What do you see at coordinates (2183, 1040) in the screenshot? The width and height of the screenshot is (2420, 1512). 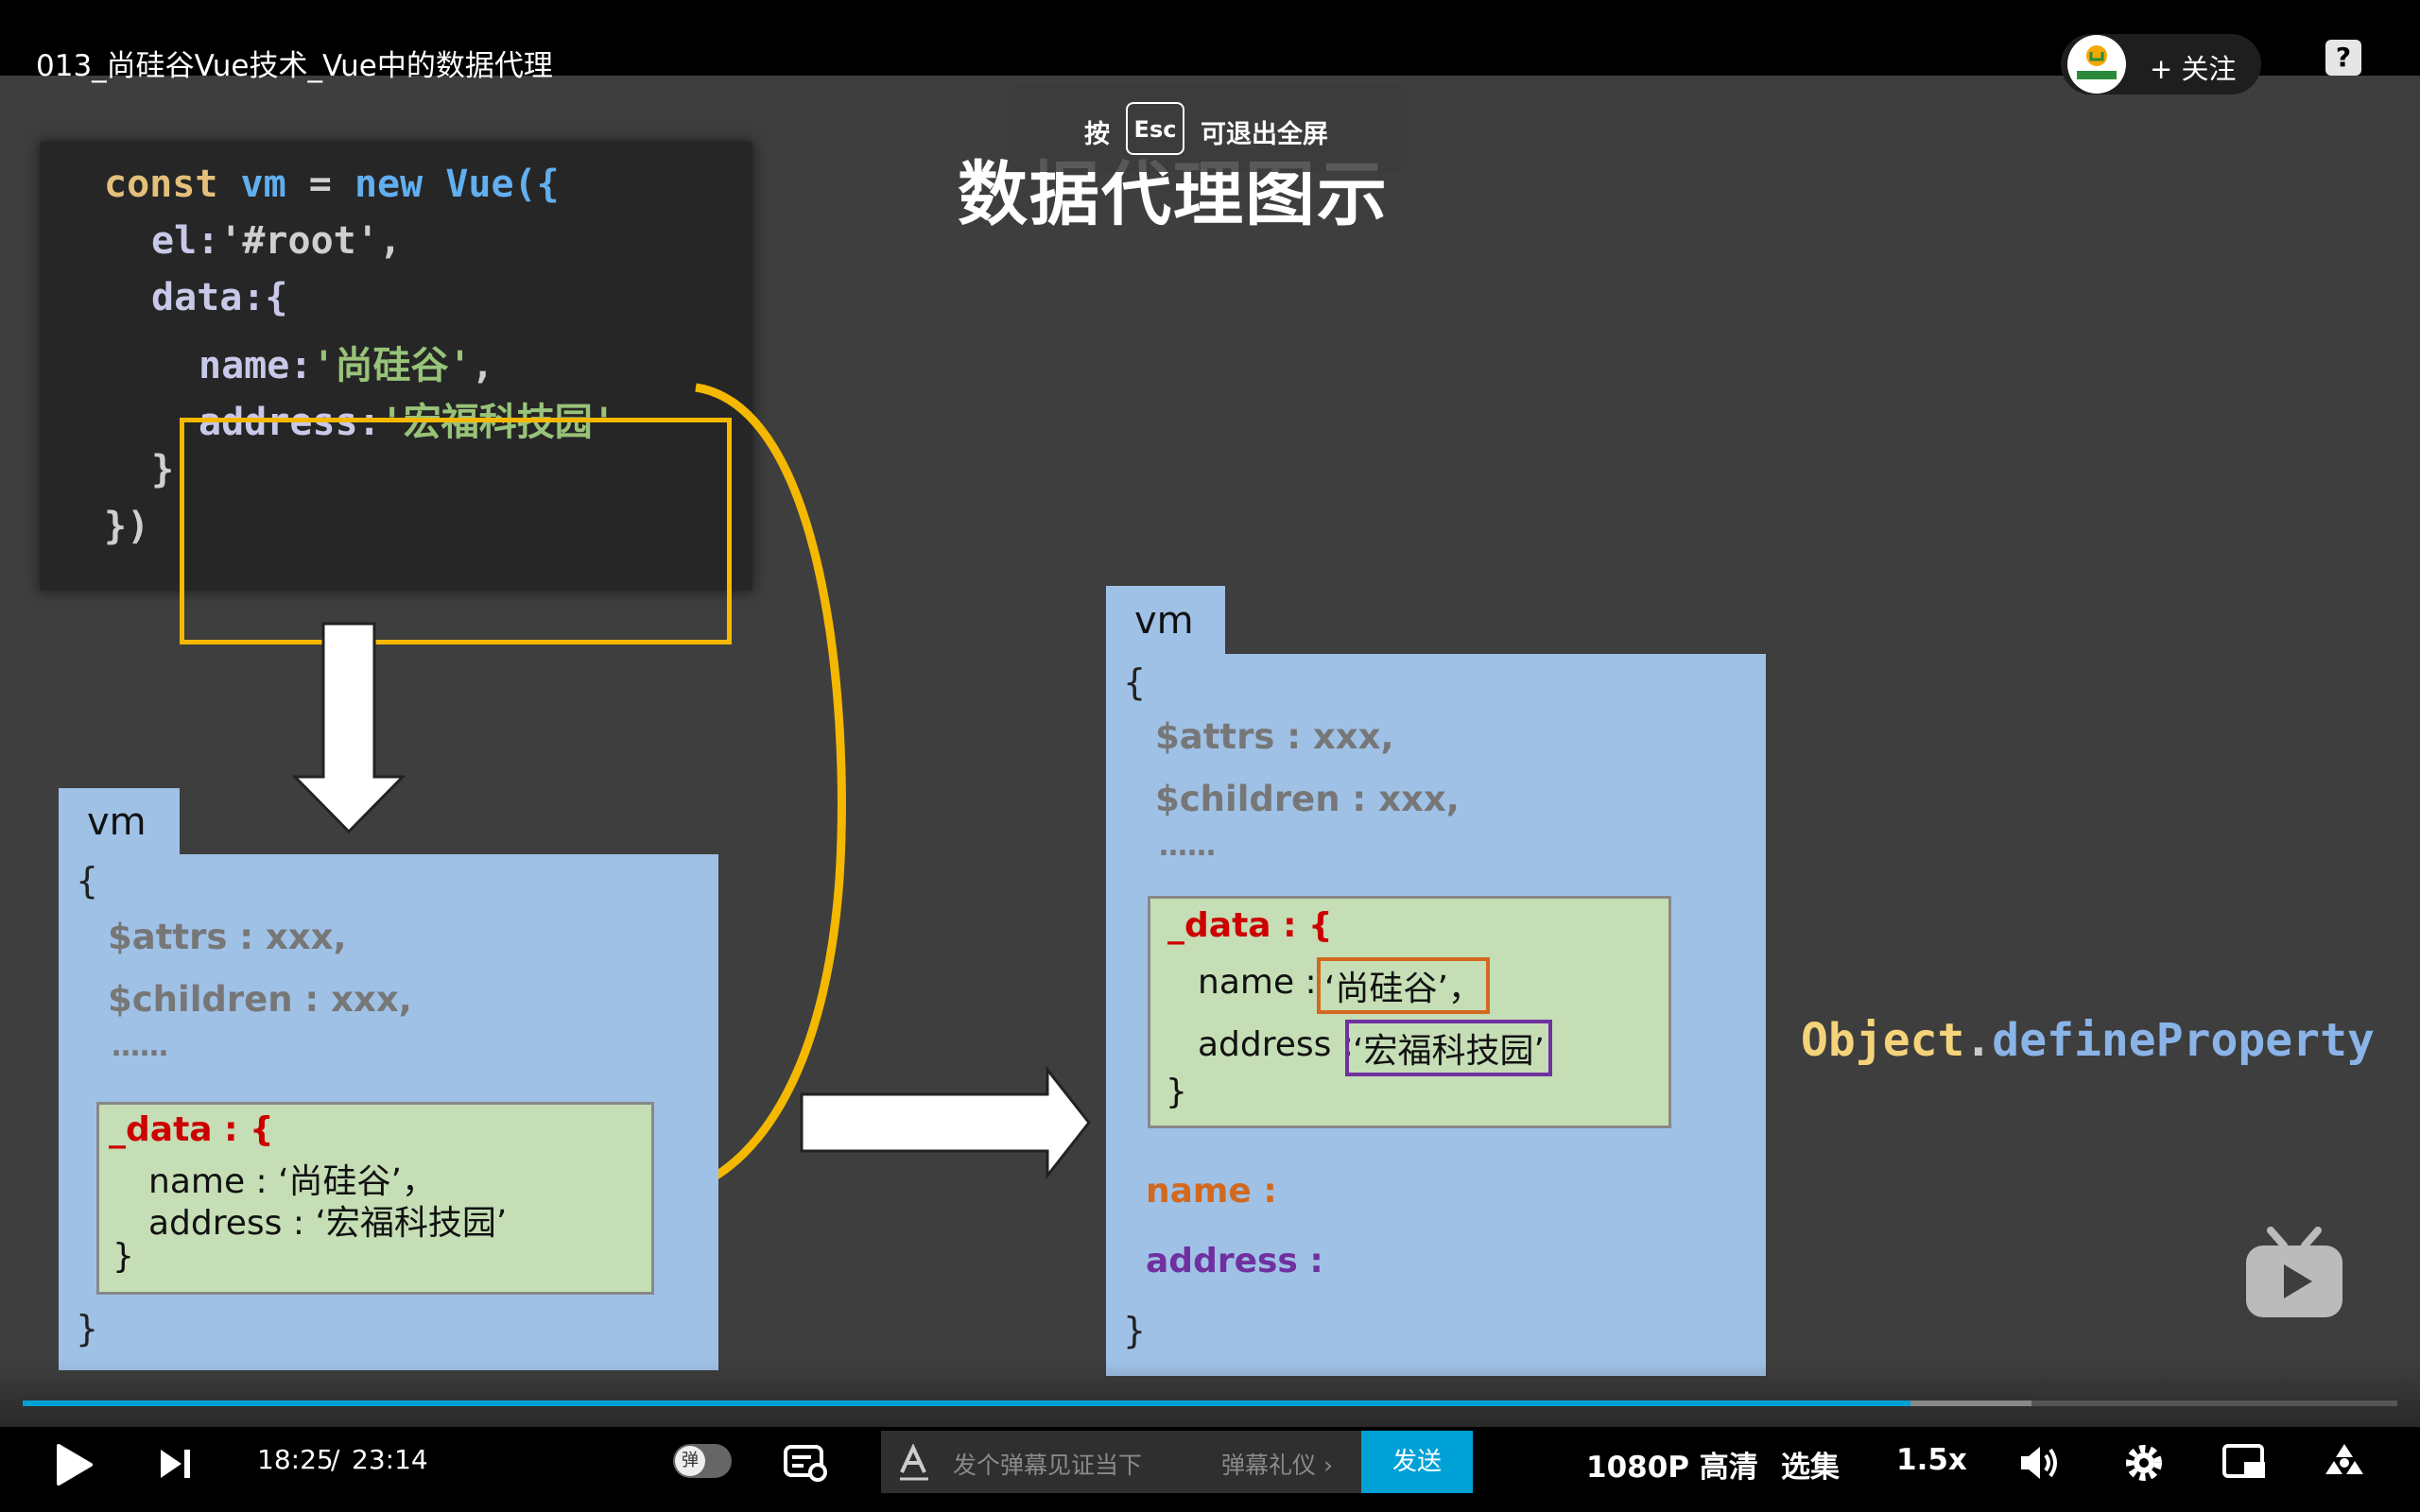 I see `define-property-method: defineProperty` at bounding box center [2183, 1040].